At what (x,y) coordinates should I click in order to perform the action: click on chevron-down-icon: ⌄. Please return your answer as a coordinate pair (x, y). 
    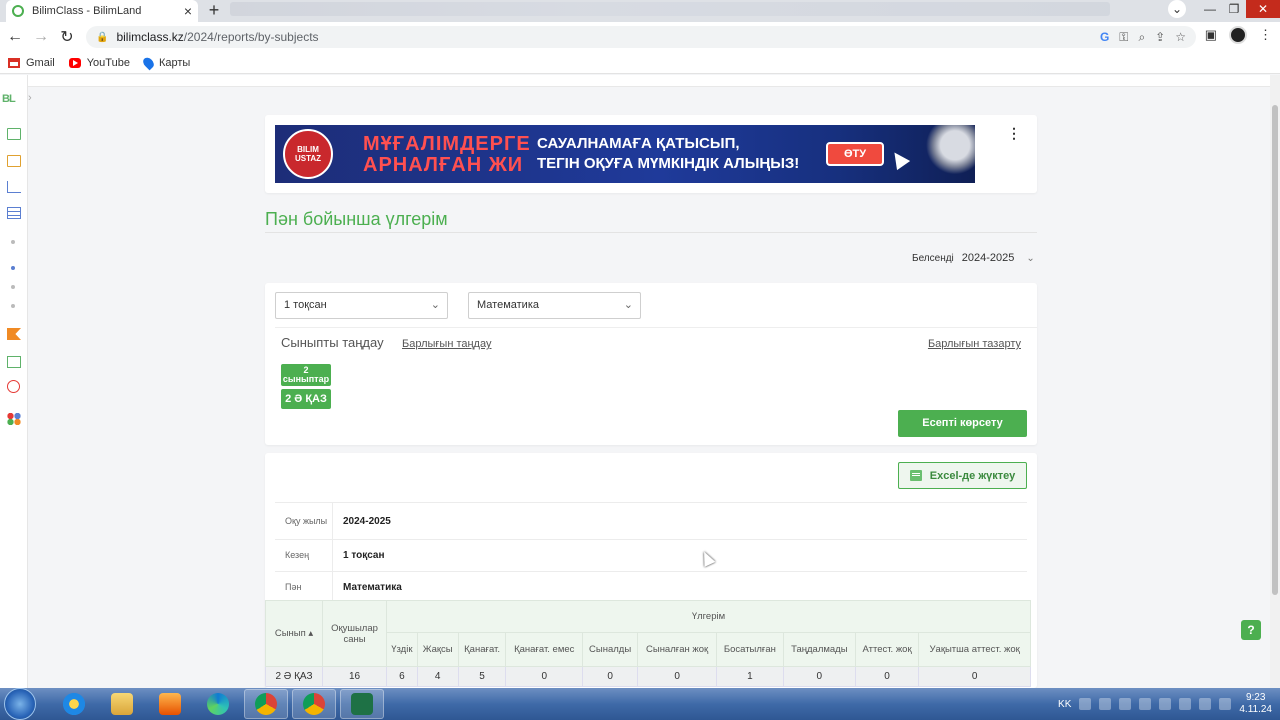
    Looking at the image, I should click on (1030, 258).